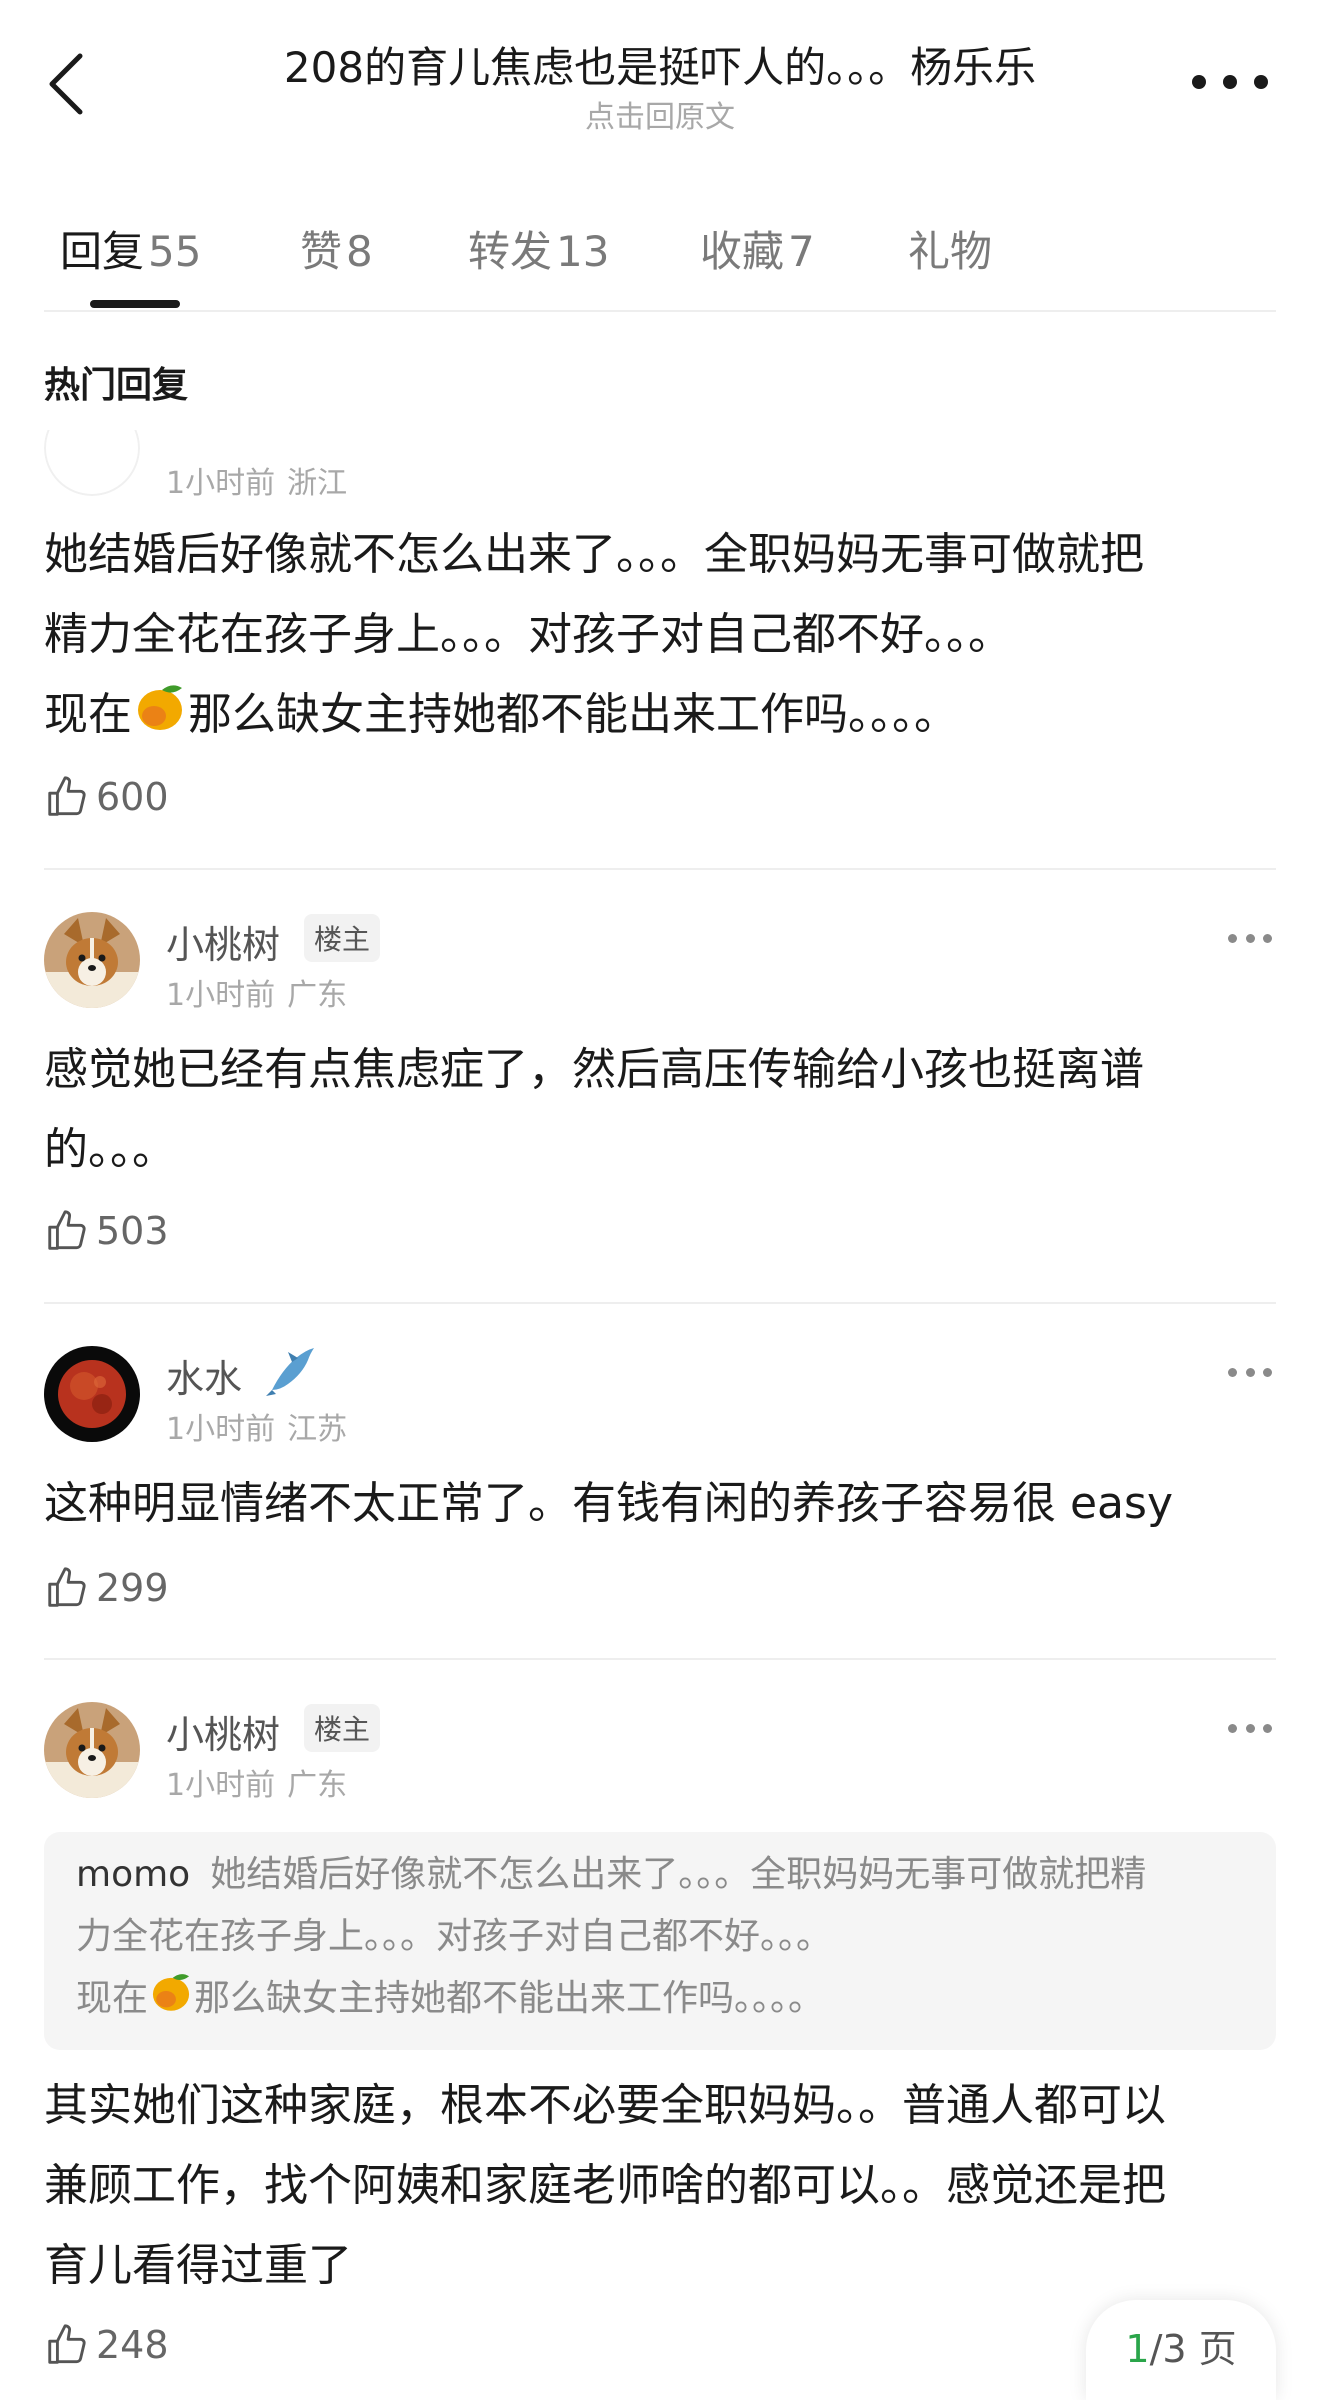 The width and height of the screenshot is (1320, 2400). I want to click on comment-text-line: 那么缺女主持她都不能出来工作吗。。。。, so click(573, 714).